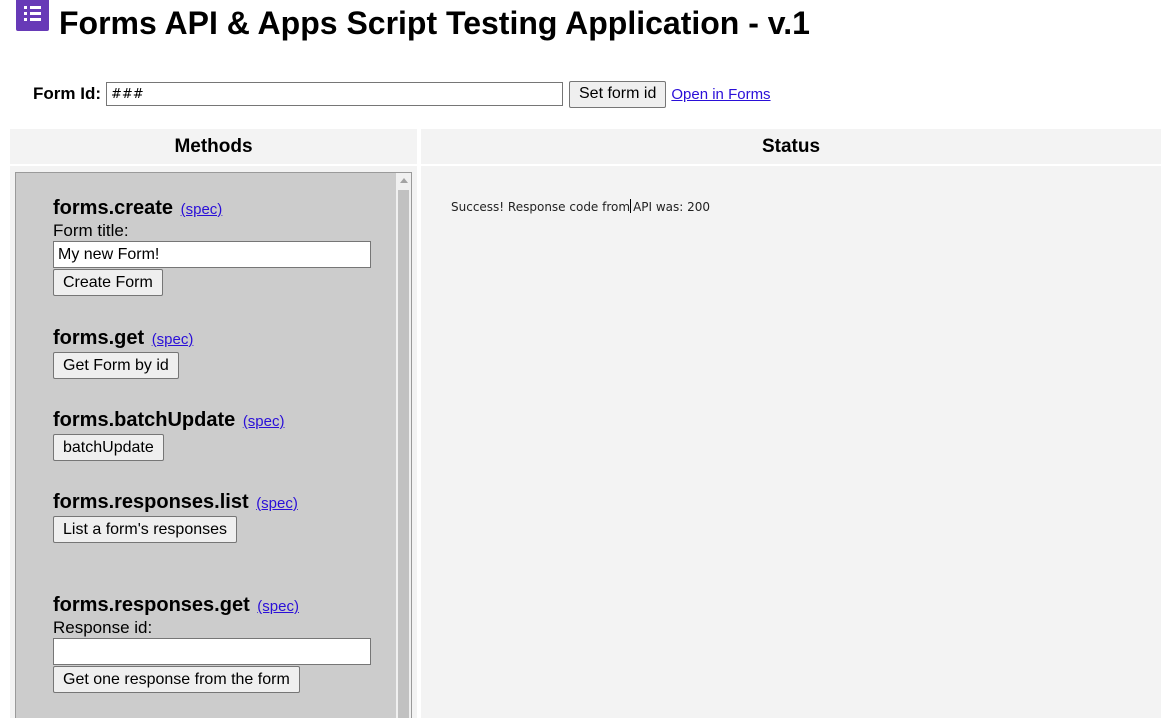  Describe the element at coordinates (541, 207) in the screenshot. I see `status-message-start: Success! Response code from` at that location.